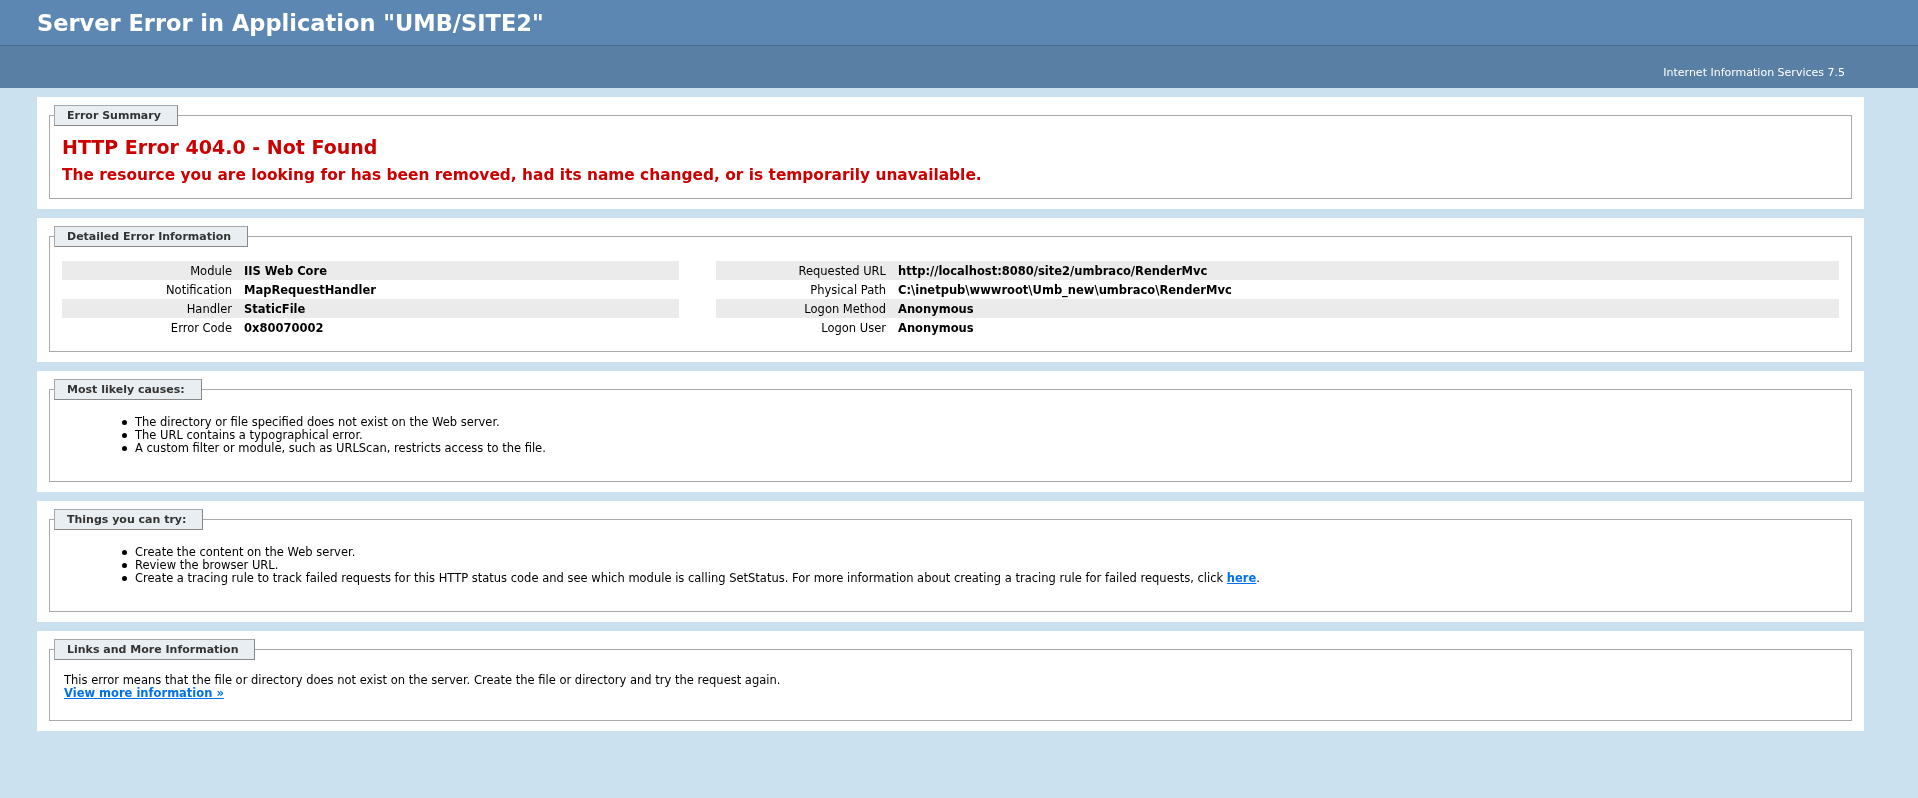 The width and height of the screenshot is (1918, 798). What do you see at coordinates (153, 289) in the screenshot?
I see `field-label: Notification` at bounding box center [153, 289].